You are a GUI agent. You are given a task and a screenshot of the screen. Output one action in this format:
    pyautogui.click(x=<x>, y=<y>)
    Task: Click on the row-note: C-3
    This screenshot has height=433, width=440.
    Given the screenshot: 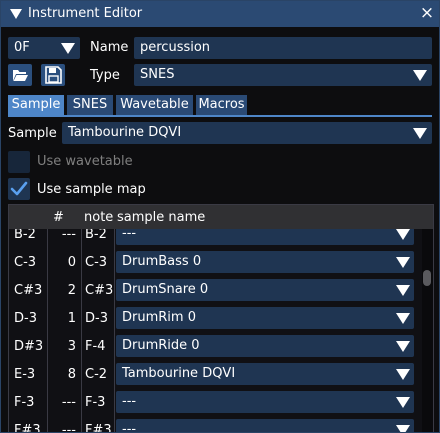 What is the action you would take?
    pyautogui.click(x=96, y=262)
    